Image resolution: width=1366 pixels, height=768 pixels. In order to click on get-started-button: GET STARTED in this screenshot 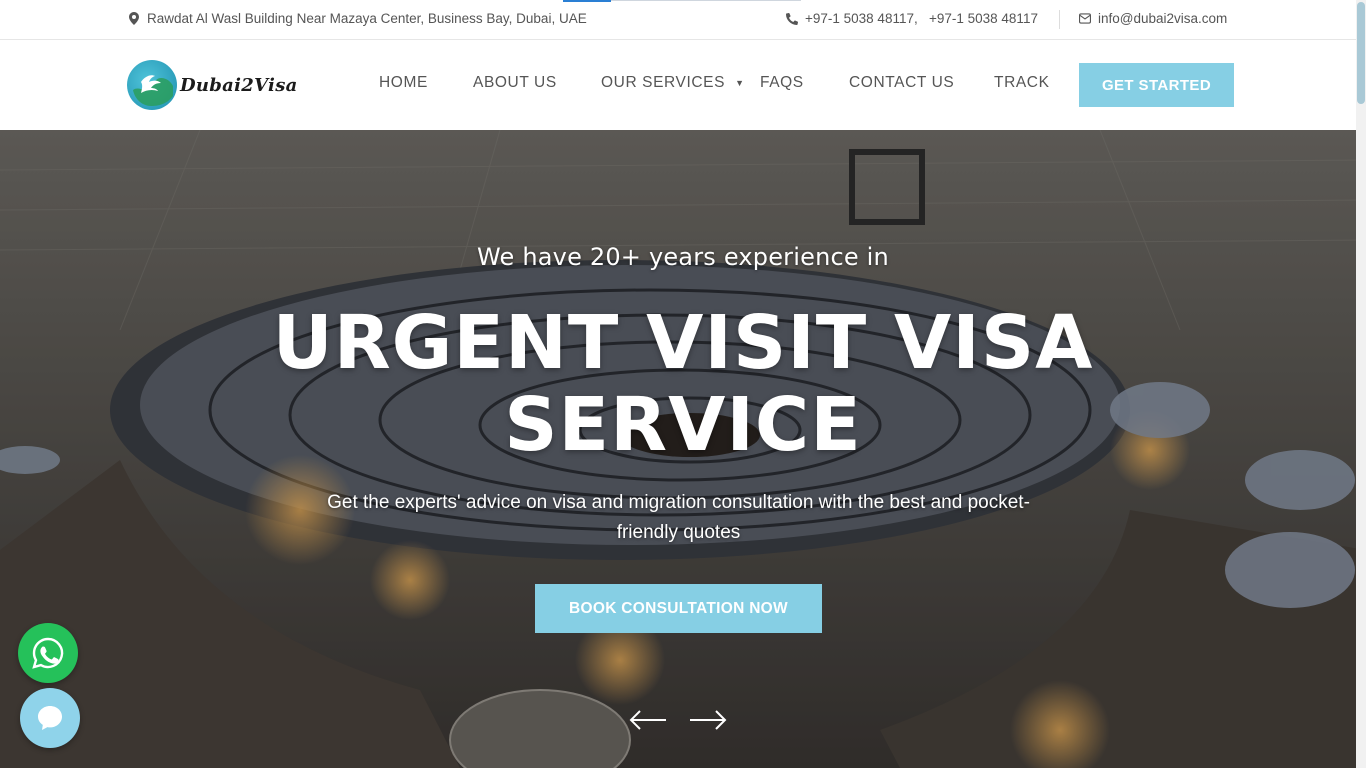, I will do `click(1156, 85)`.